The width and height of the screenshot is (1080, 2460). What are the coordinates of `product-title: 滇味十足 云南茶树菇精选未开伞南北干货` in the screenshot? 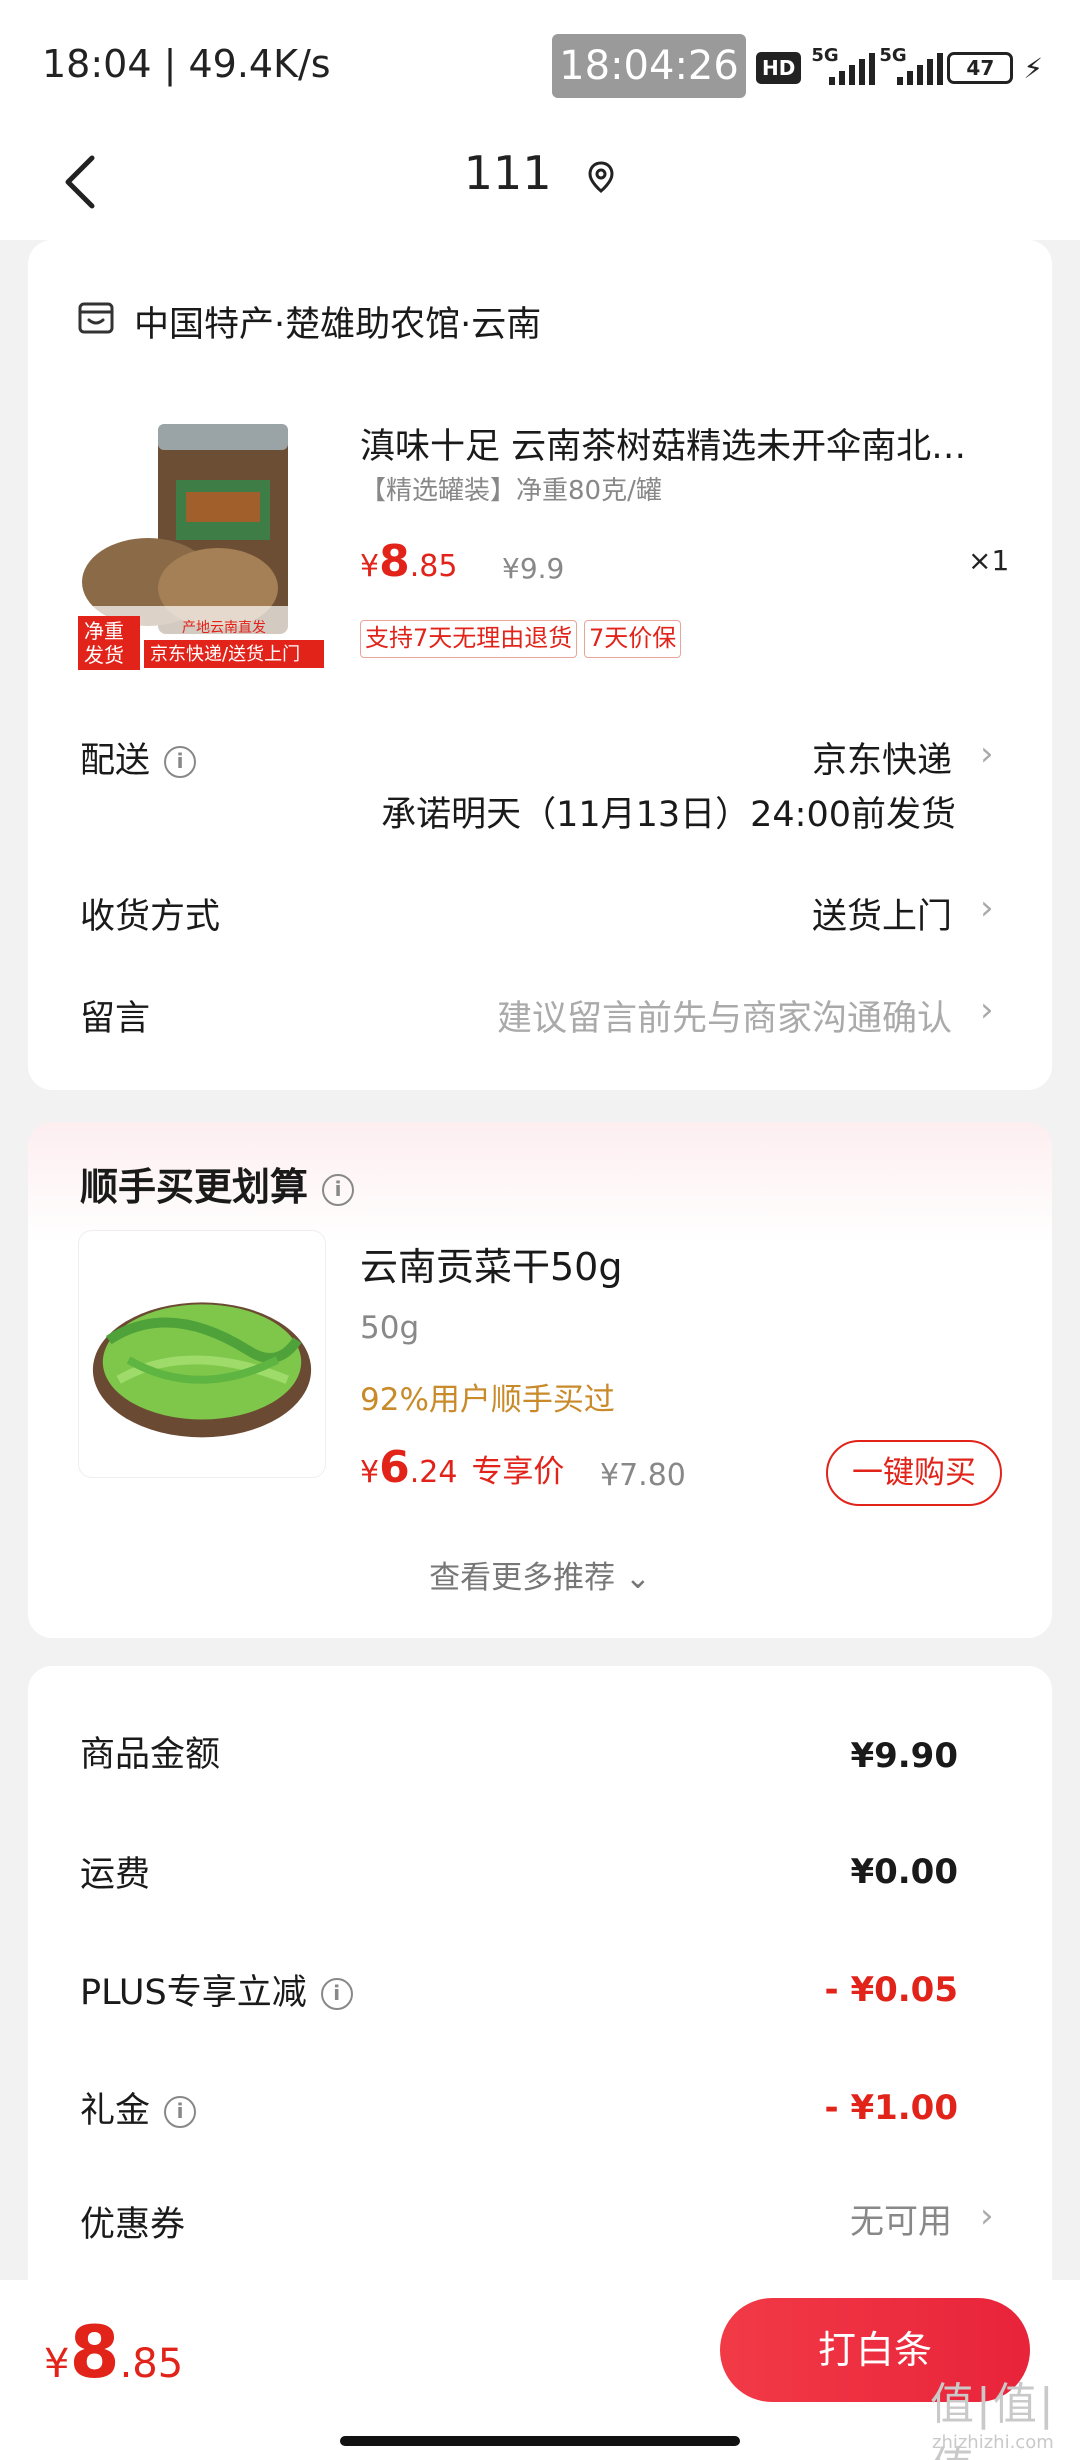 It's located at (680, 443).